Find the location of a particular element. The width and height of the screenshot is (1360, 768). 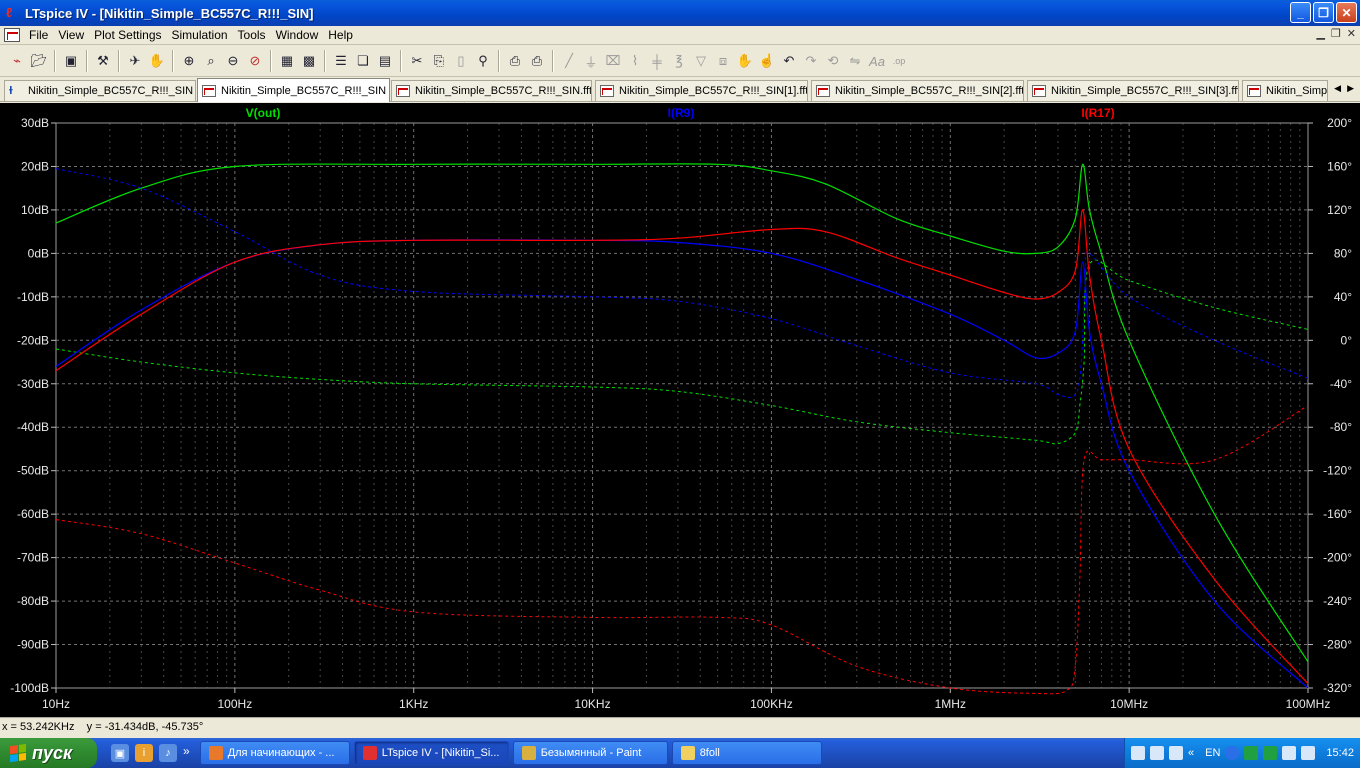

pan-icon: ⌕ is located at coordinates (211, 61).